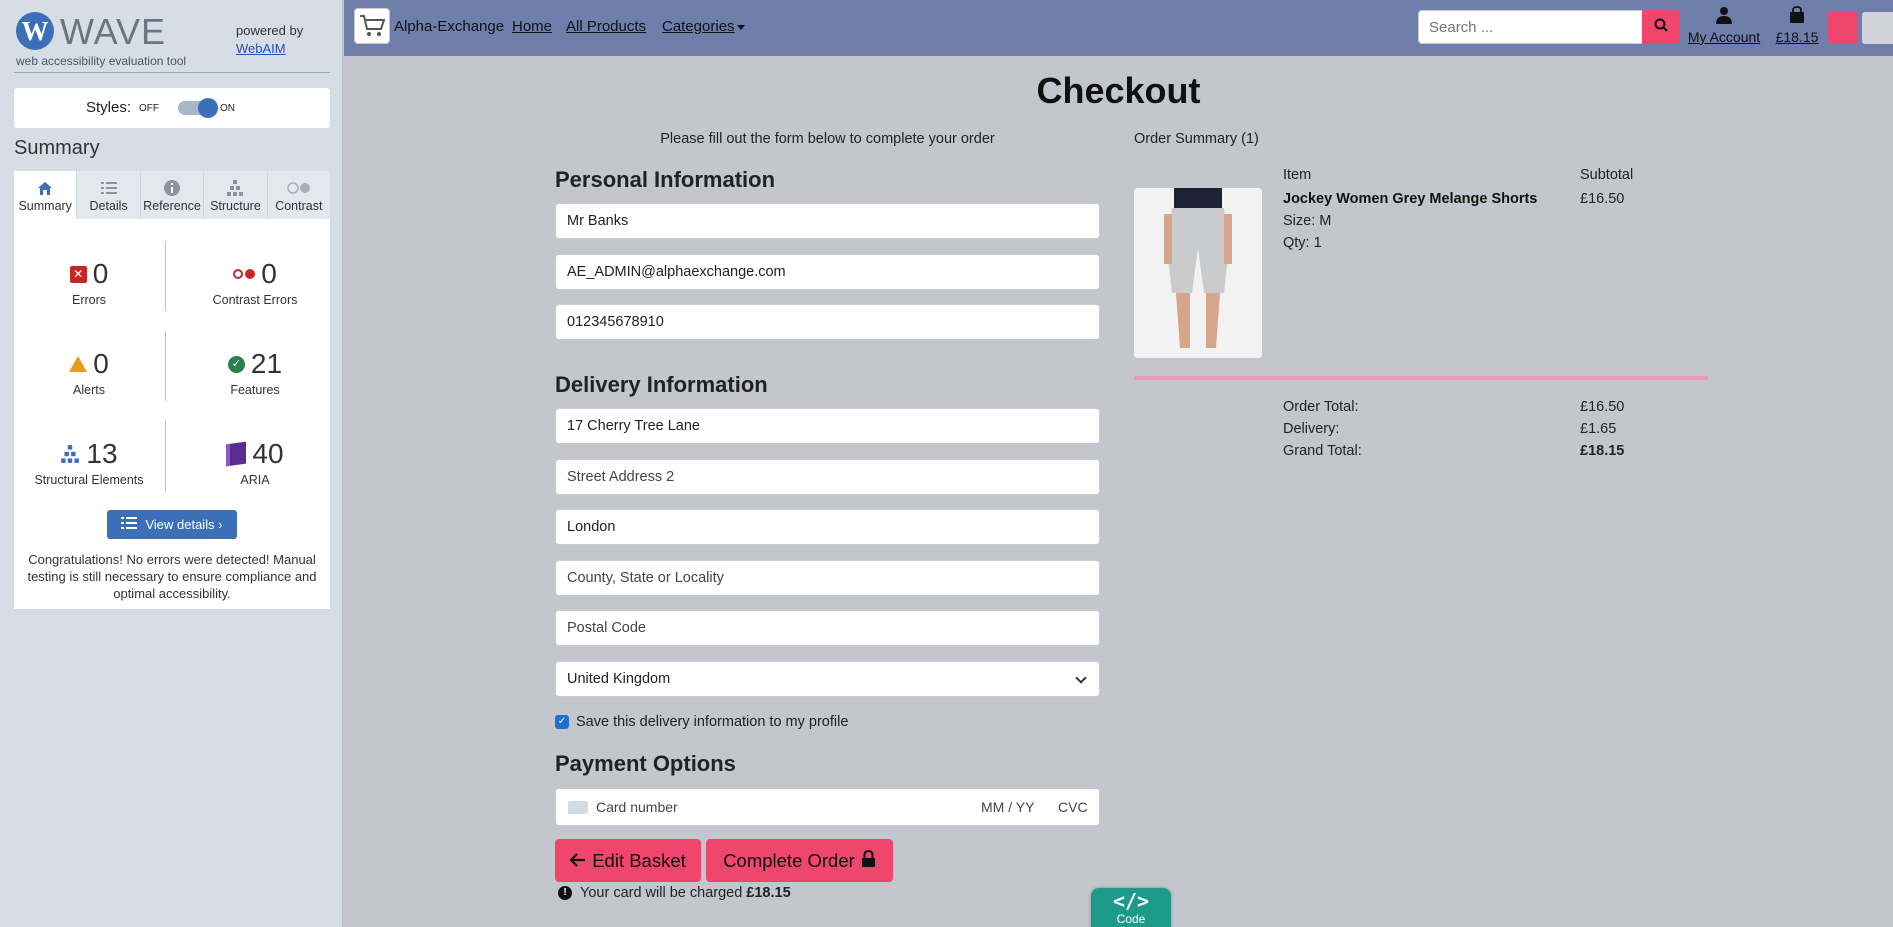  What do you see at coordinates (606, 26) in the screenshot?
I see `nav-all-products-link: All Products` at bounding box center [606, 26].